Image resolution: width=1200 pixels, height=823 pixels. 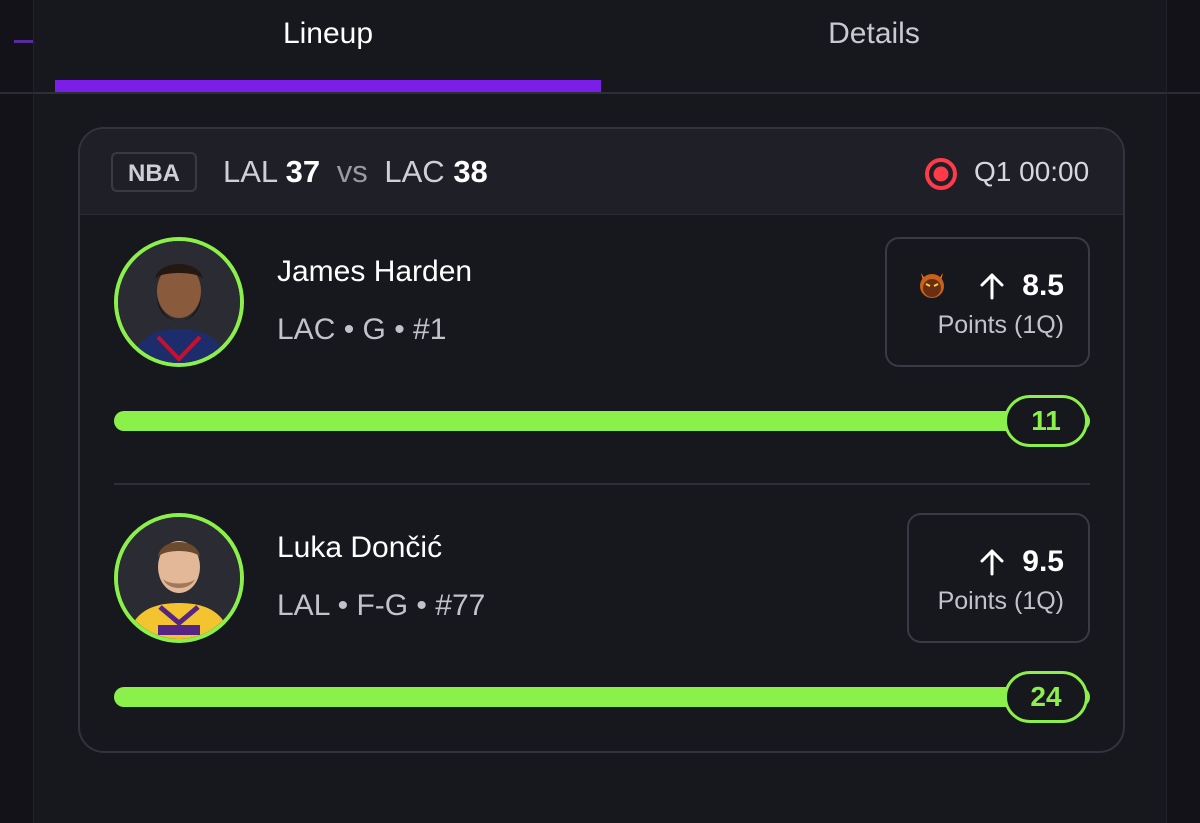 What do you see at coordinates (1183, 411) in the screenshot?
I see `right-edge-panel` at bounding box center [1183, 411].